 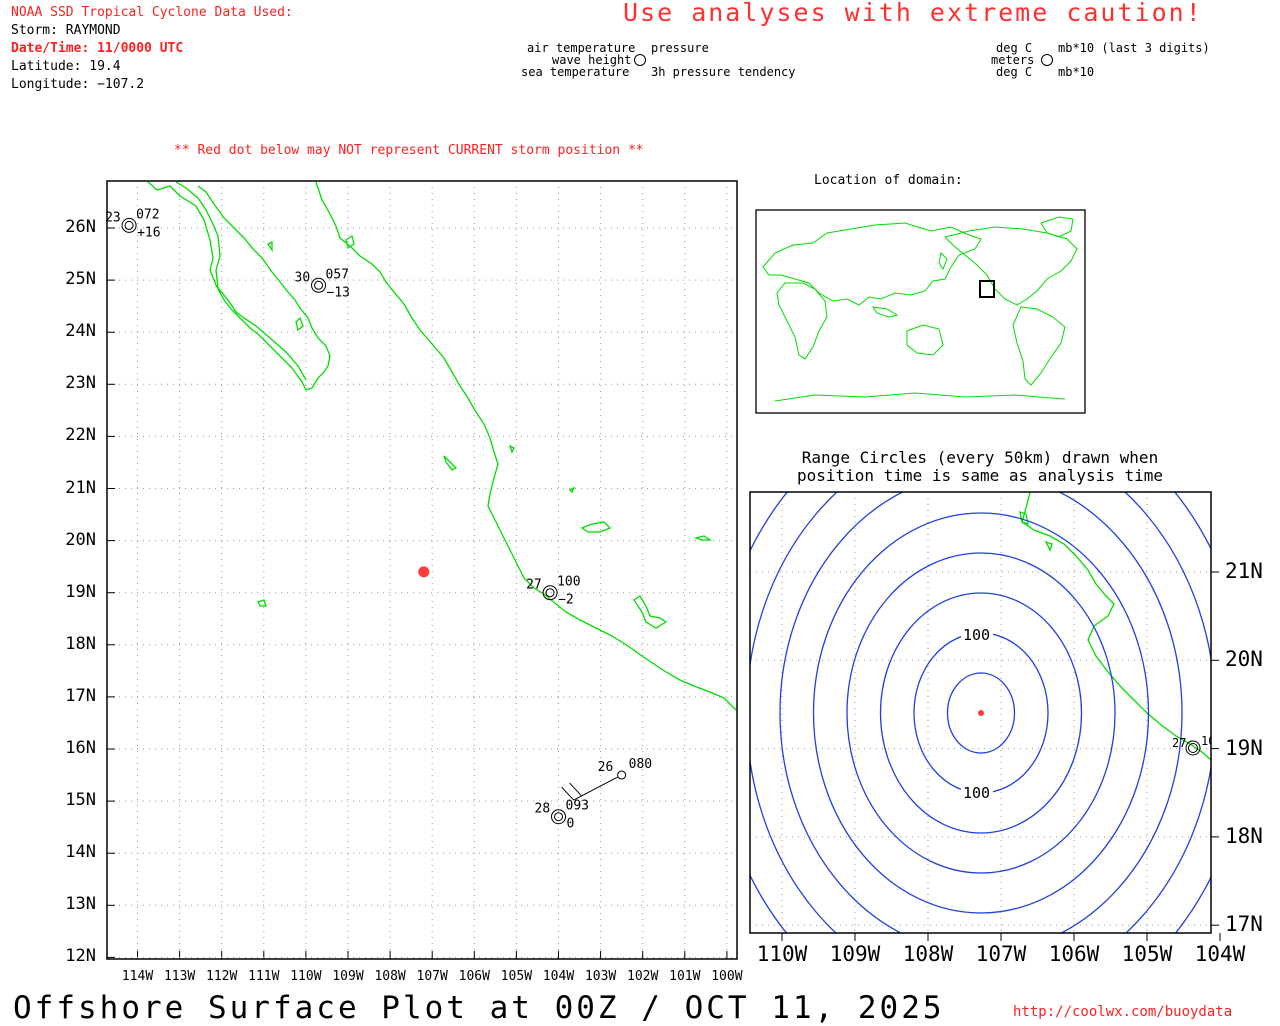 I want to click on range-lon-label: 108W, so click(x=928, y=954).